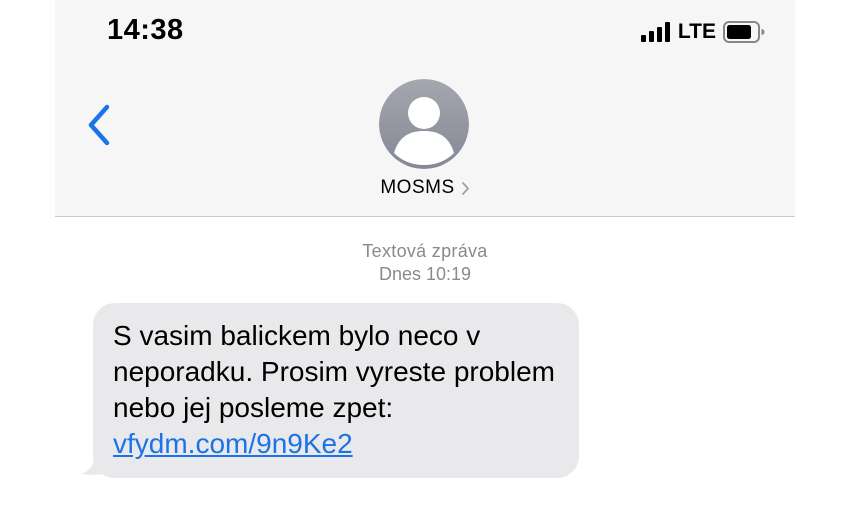 This screenshot has height=518, width=850. Describe the element at coordinates (425, 251) in the screenshot. I see `message-type-label: Textová zpráva` at that location.